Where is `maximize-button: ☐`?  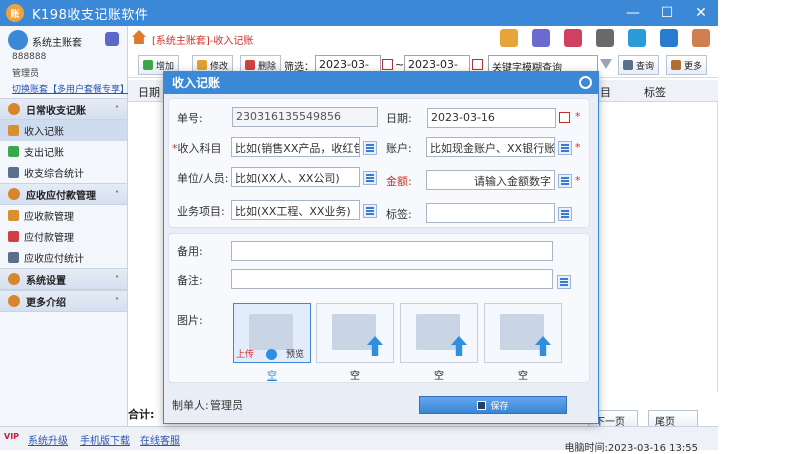 maximize-button: ☐ is located at coordinates (667, 13).